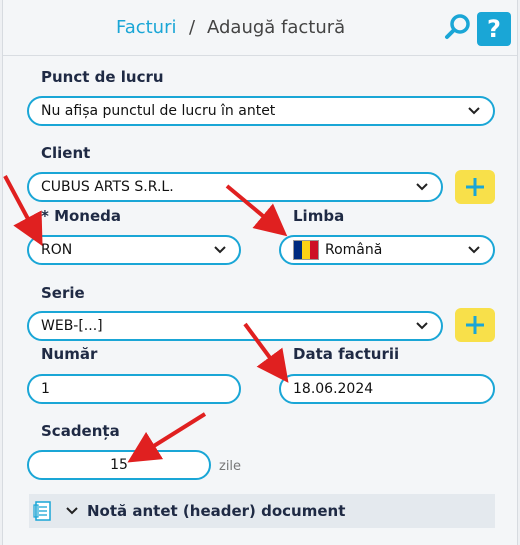 The image size is (520, 545). Describe the element at coordinates (235, 326) in the screenshot. I see `serie-select: WEB-[...]` at that location.